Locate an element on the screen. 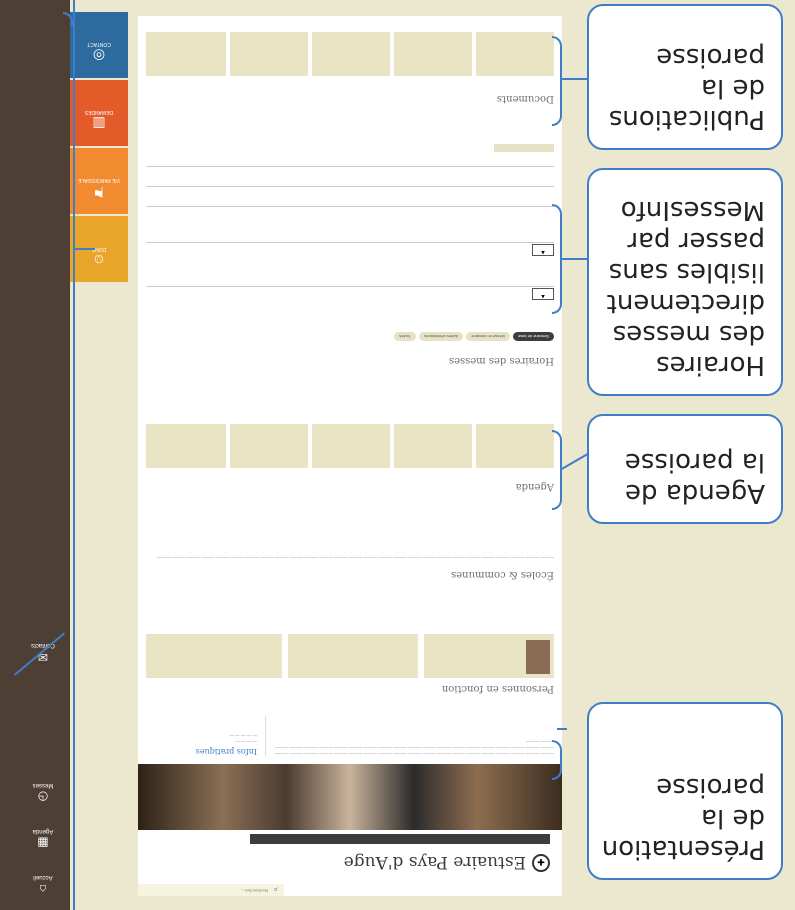 The image size is (795, 910). nav-item: DONS is located at coordinates (467, 832).